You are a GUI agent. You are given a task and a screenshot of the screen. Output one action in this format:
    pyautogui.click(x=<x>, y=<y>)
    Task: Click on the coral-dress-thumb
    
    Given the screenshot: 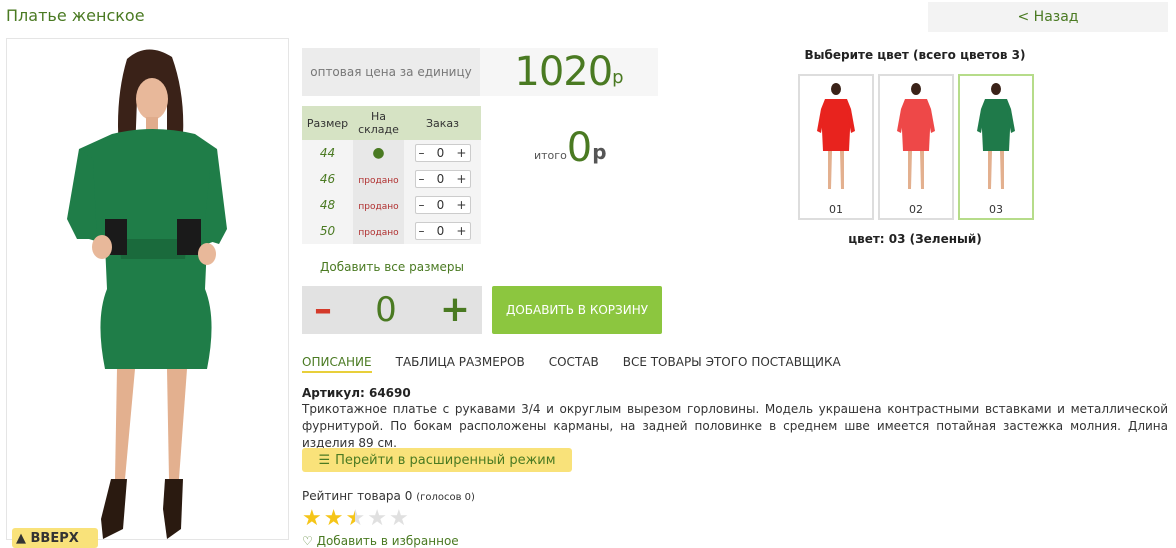 What is the action you would take?
    pyautogui.click(x=916, y=136)
    